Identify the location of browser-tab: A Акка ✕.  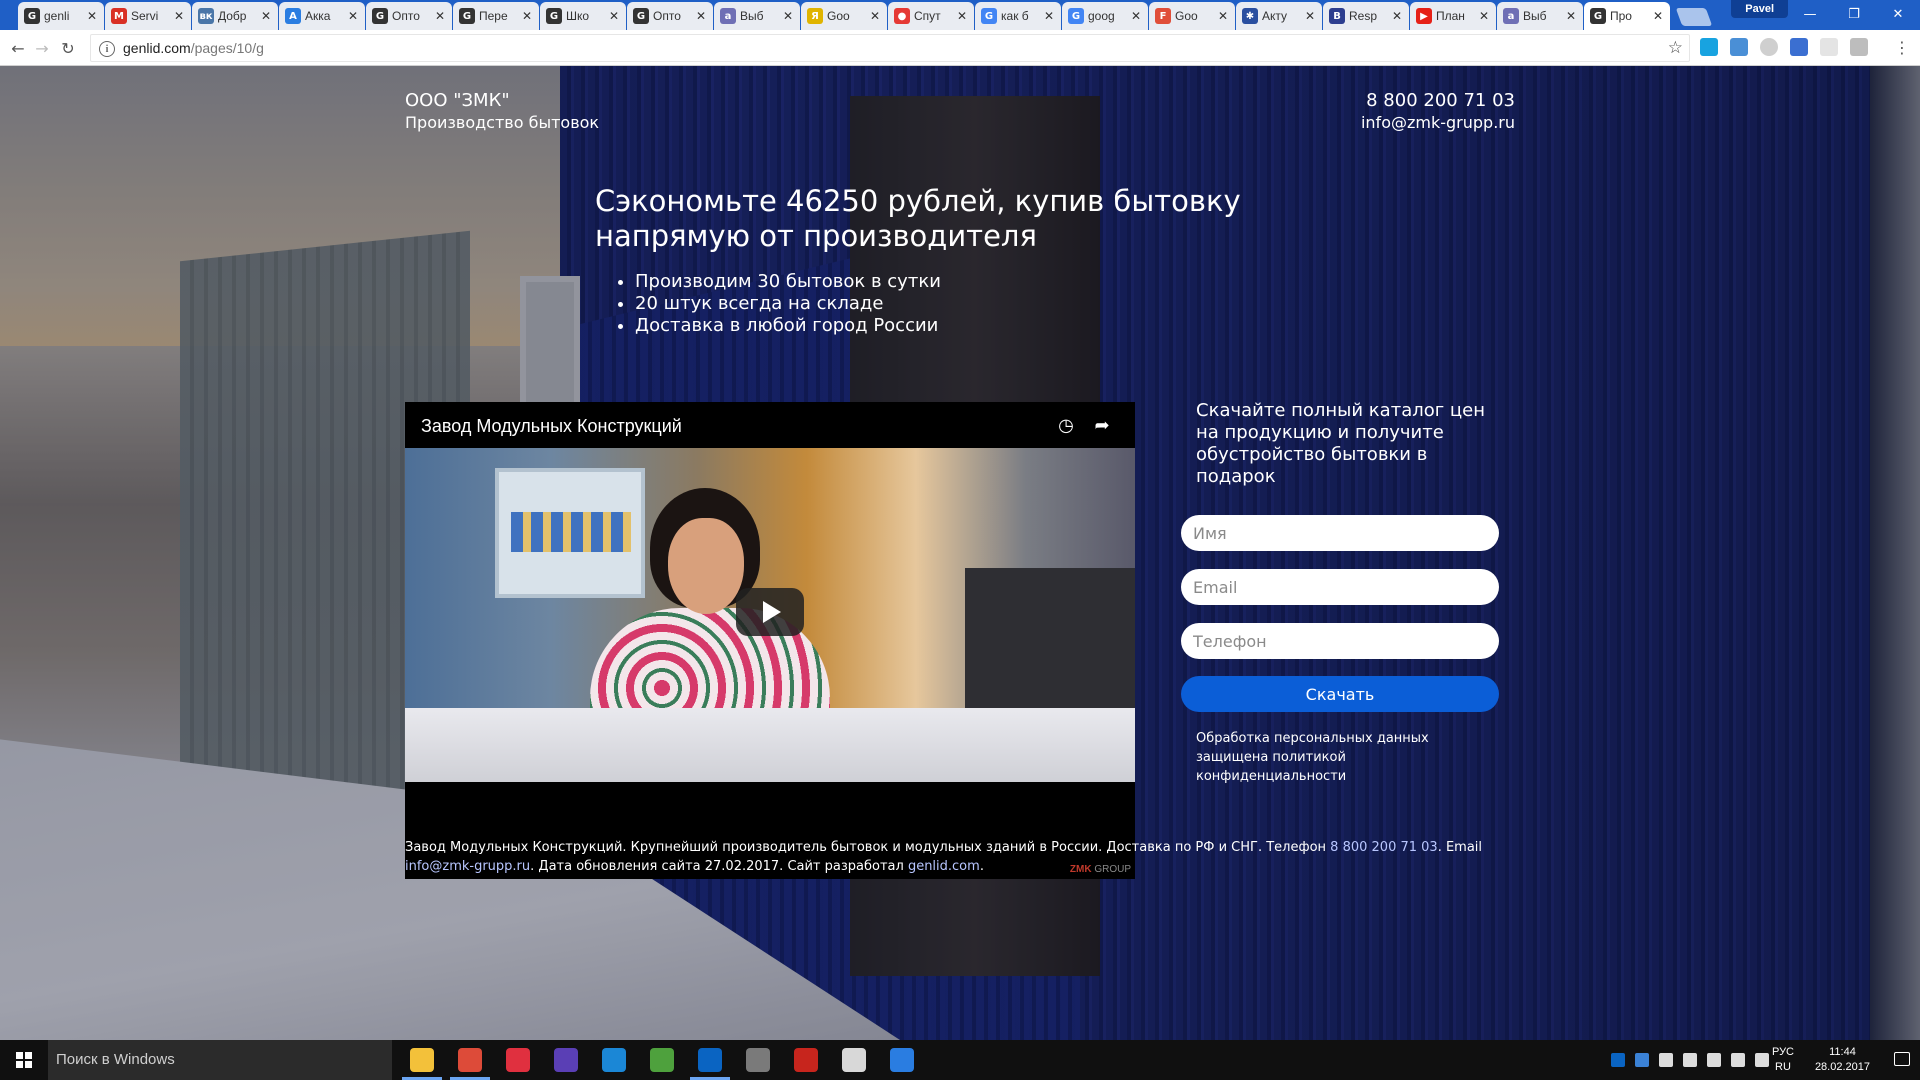
(322, 16).